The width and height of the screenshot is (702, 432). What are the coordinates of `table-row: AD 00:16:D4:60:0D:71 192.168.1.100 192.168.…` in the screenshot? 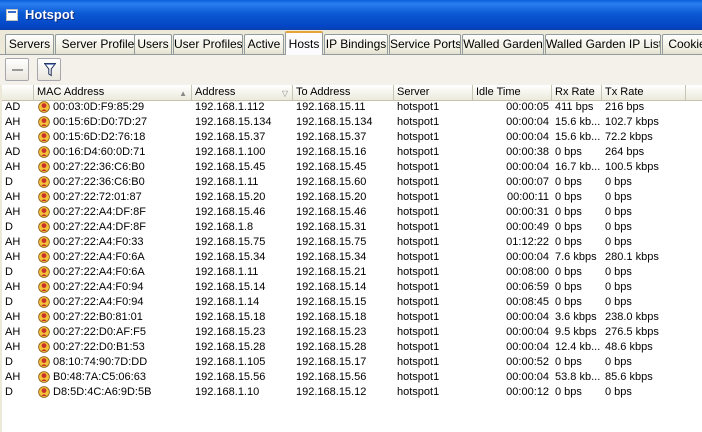 It's located at (352, 152).